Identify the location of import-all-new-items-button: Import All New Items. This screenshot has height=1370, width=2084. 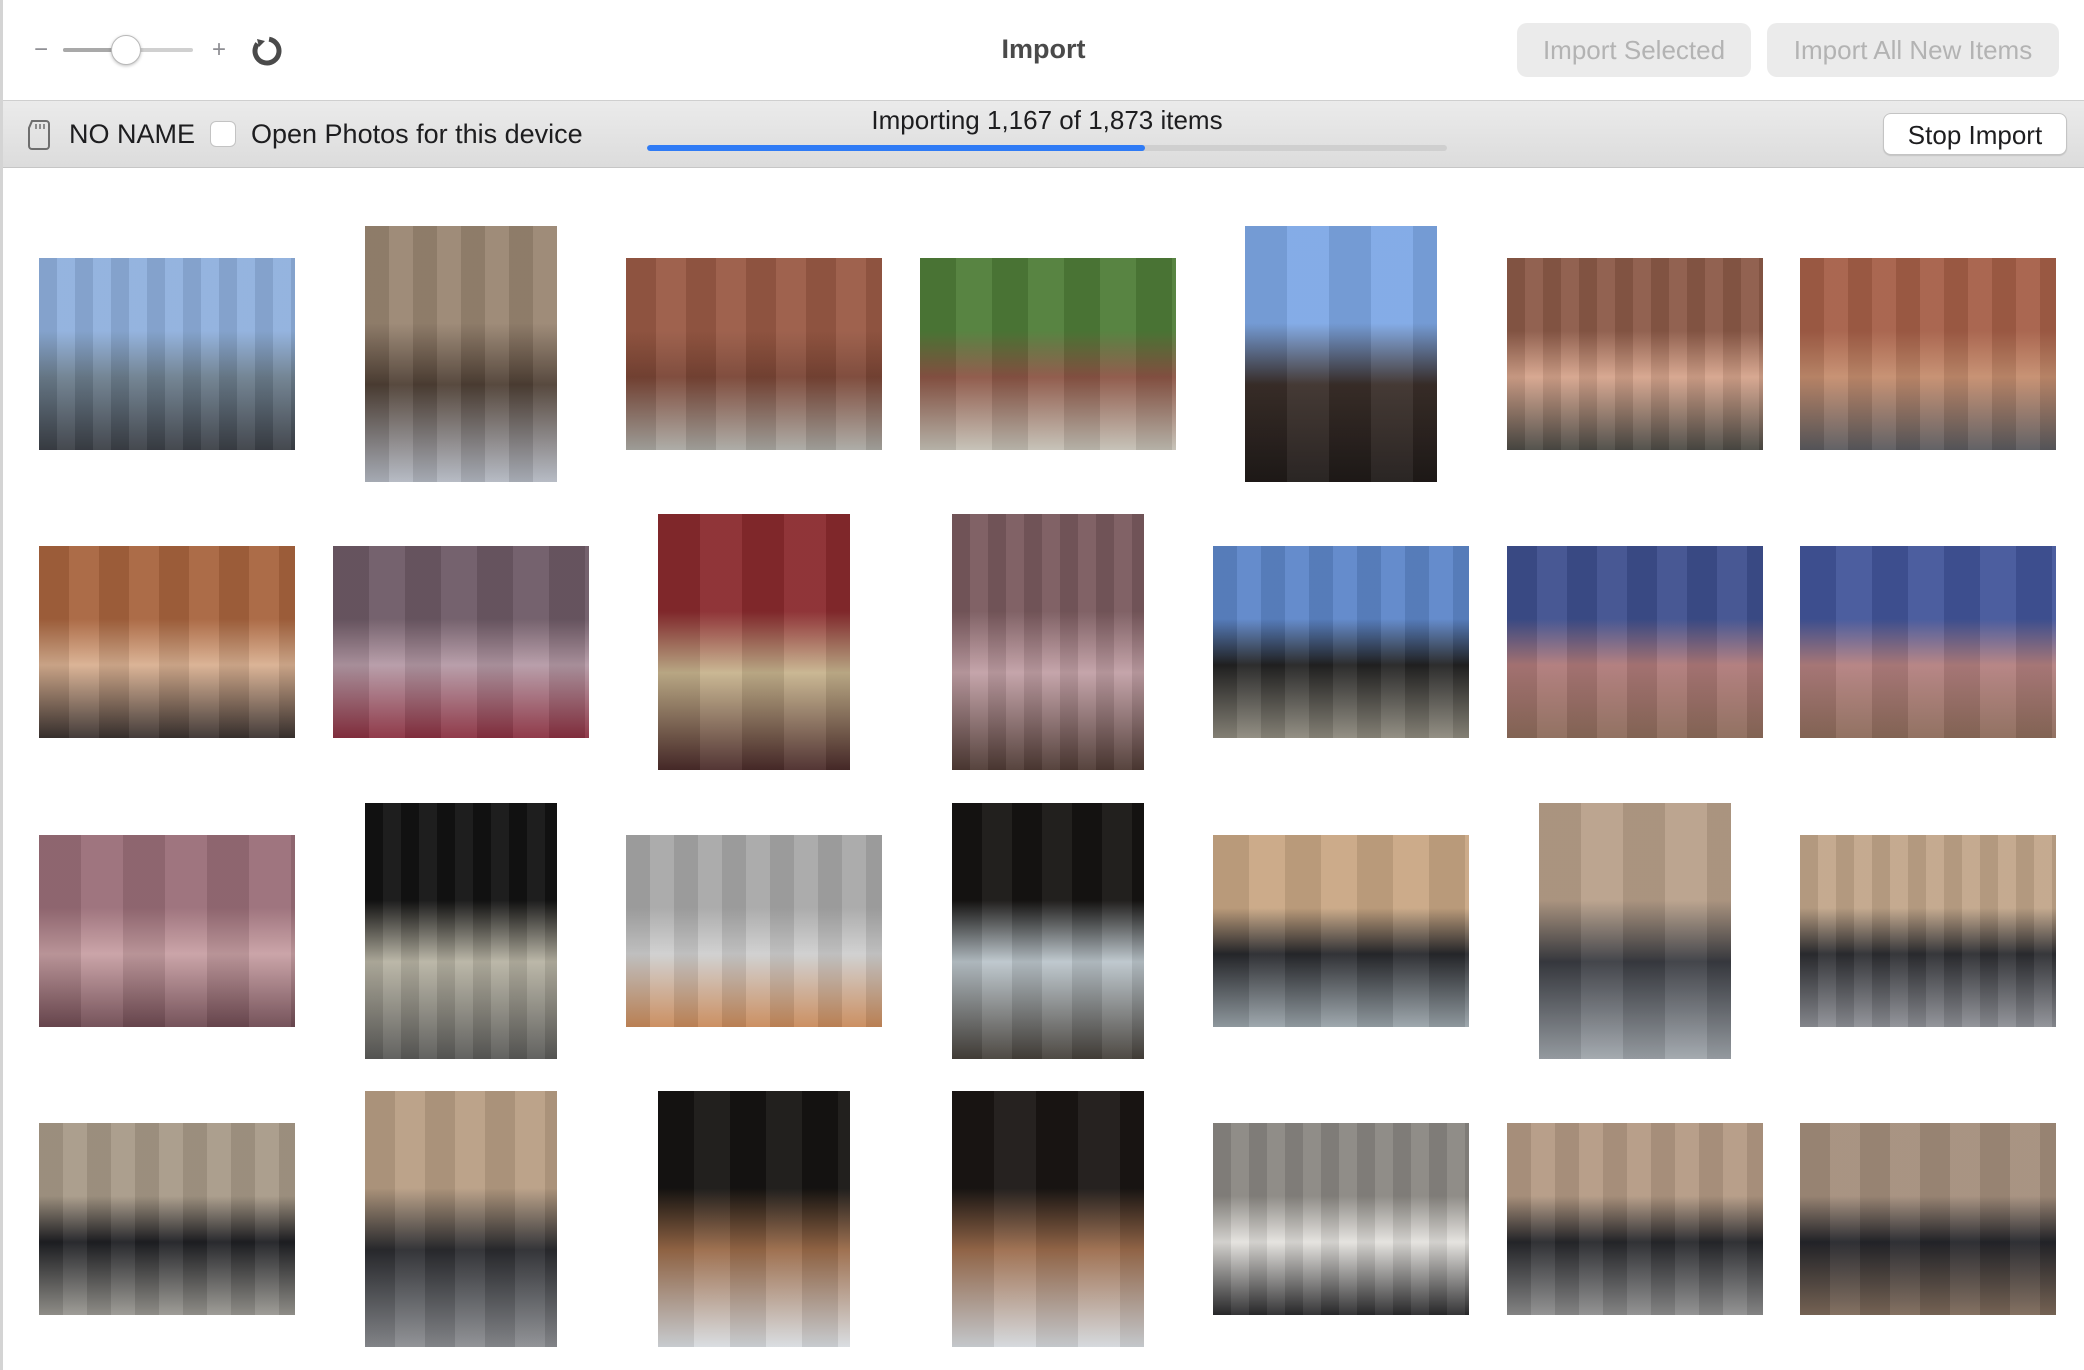
(1913, 50).